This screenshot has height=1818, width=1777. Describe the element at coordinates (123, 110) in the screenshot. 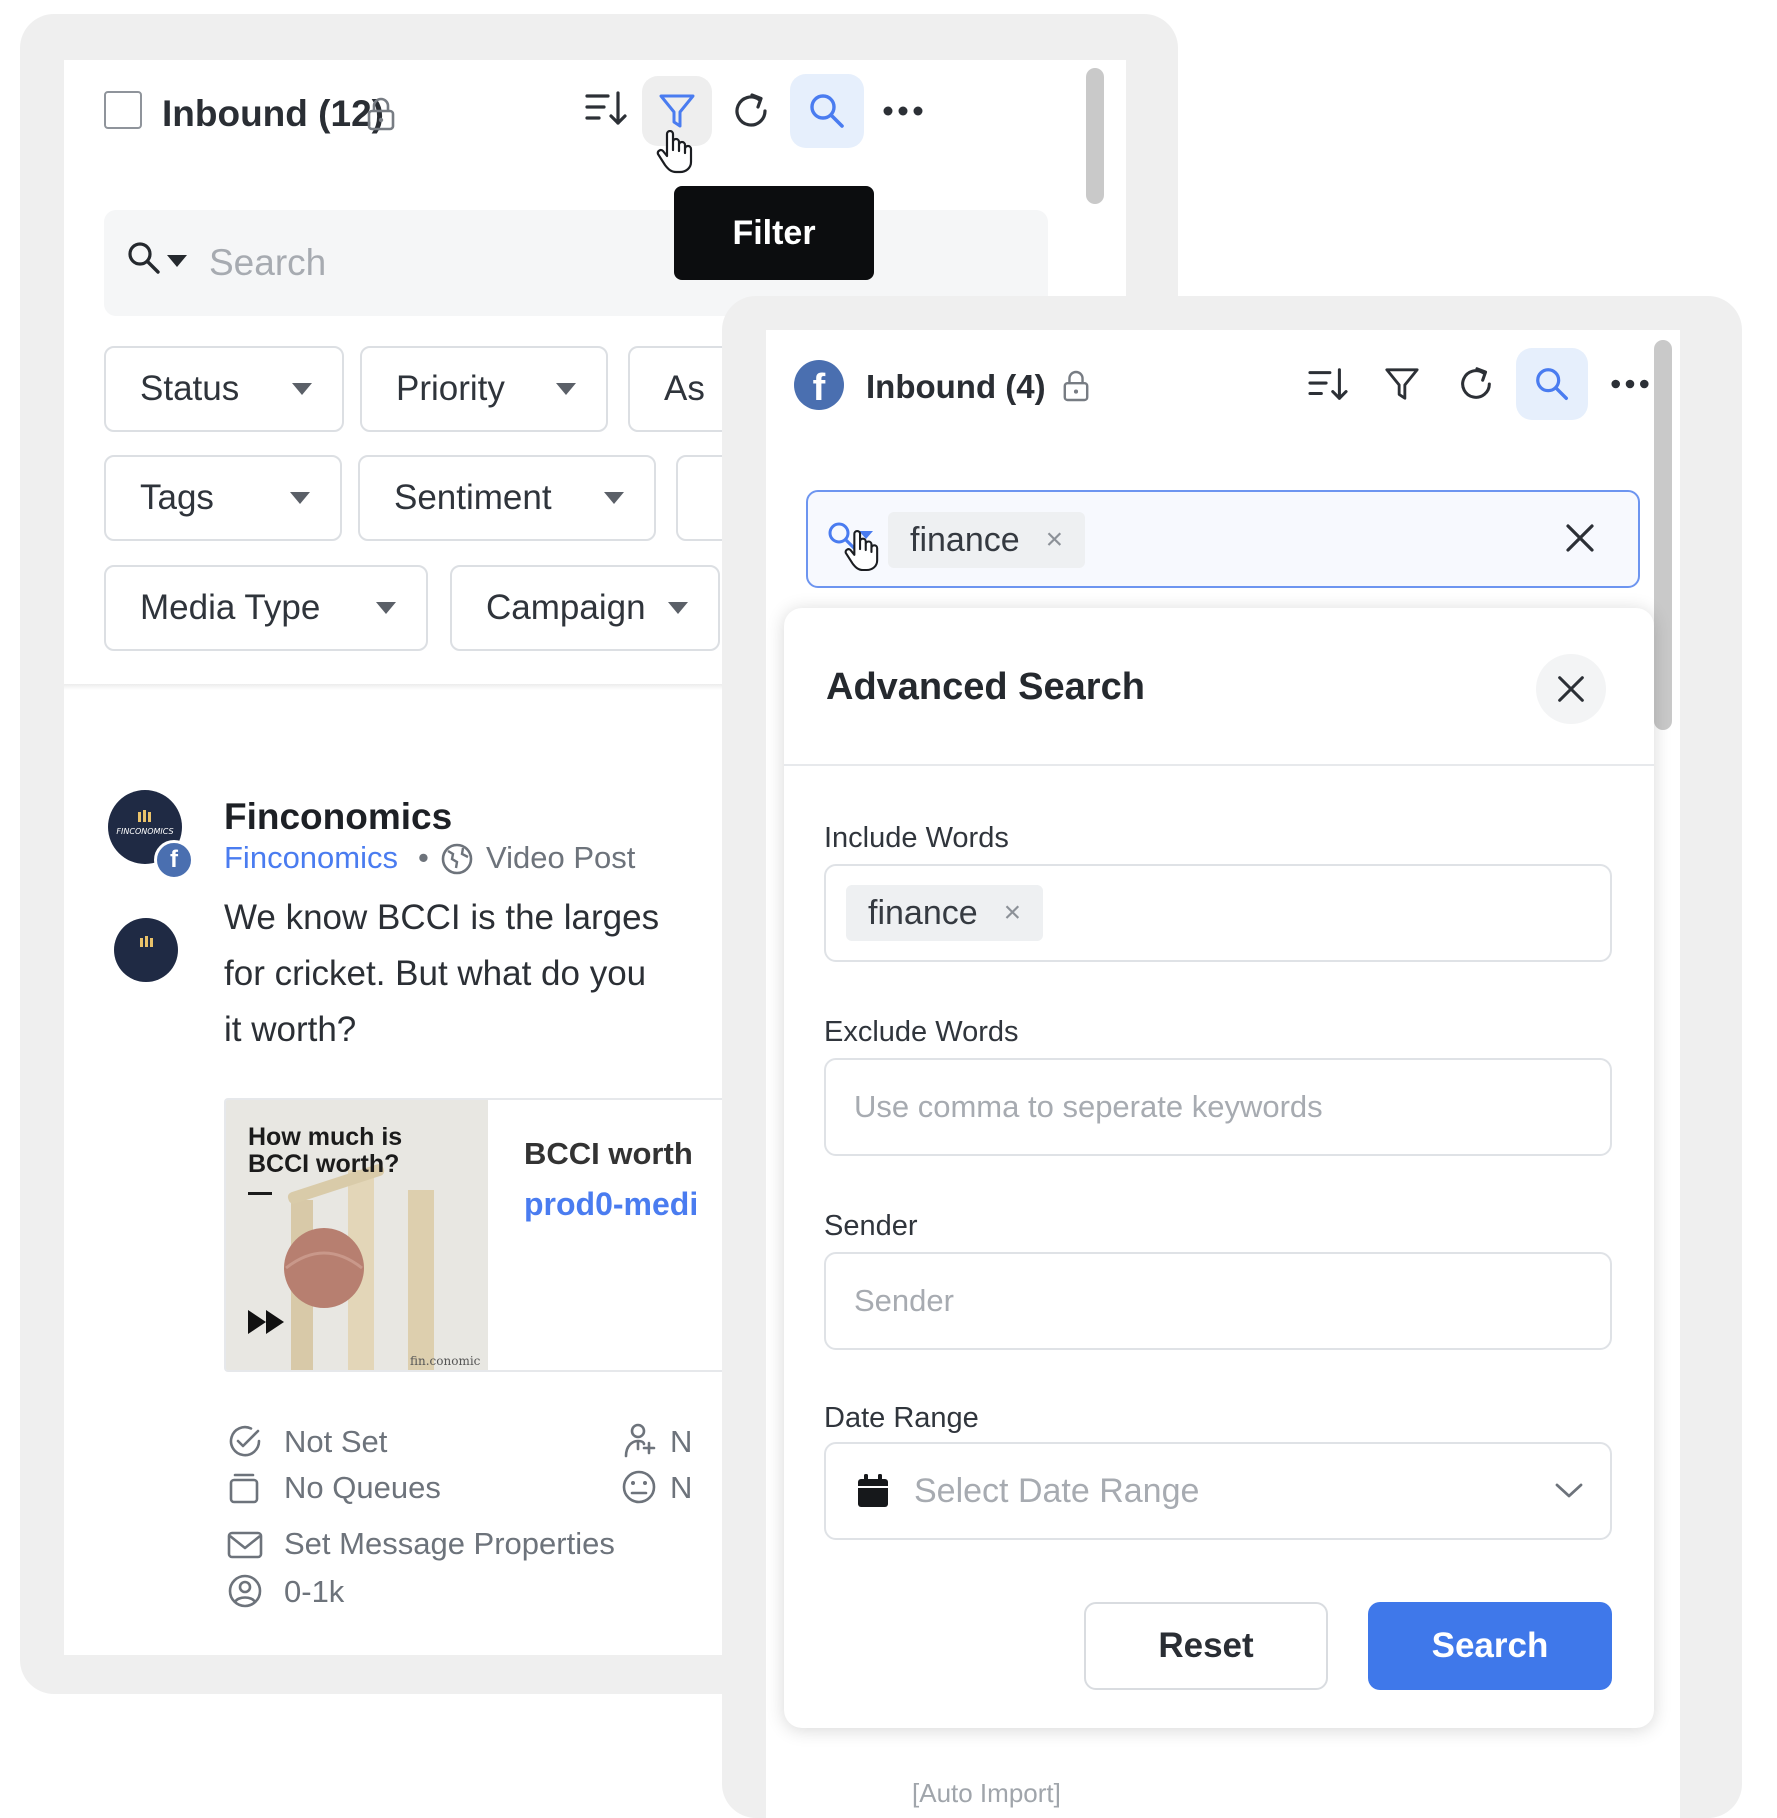

I see `select-all-checkbox` at that location.